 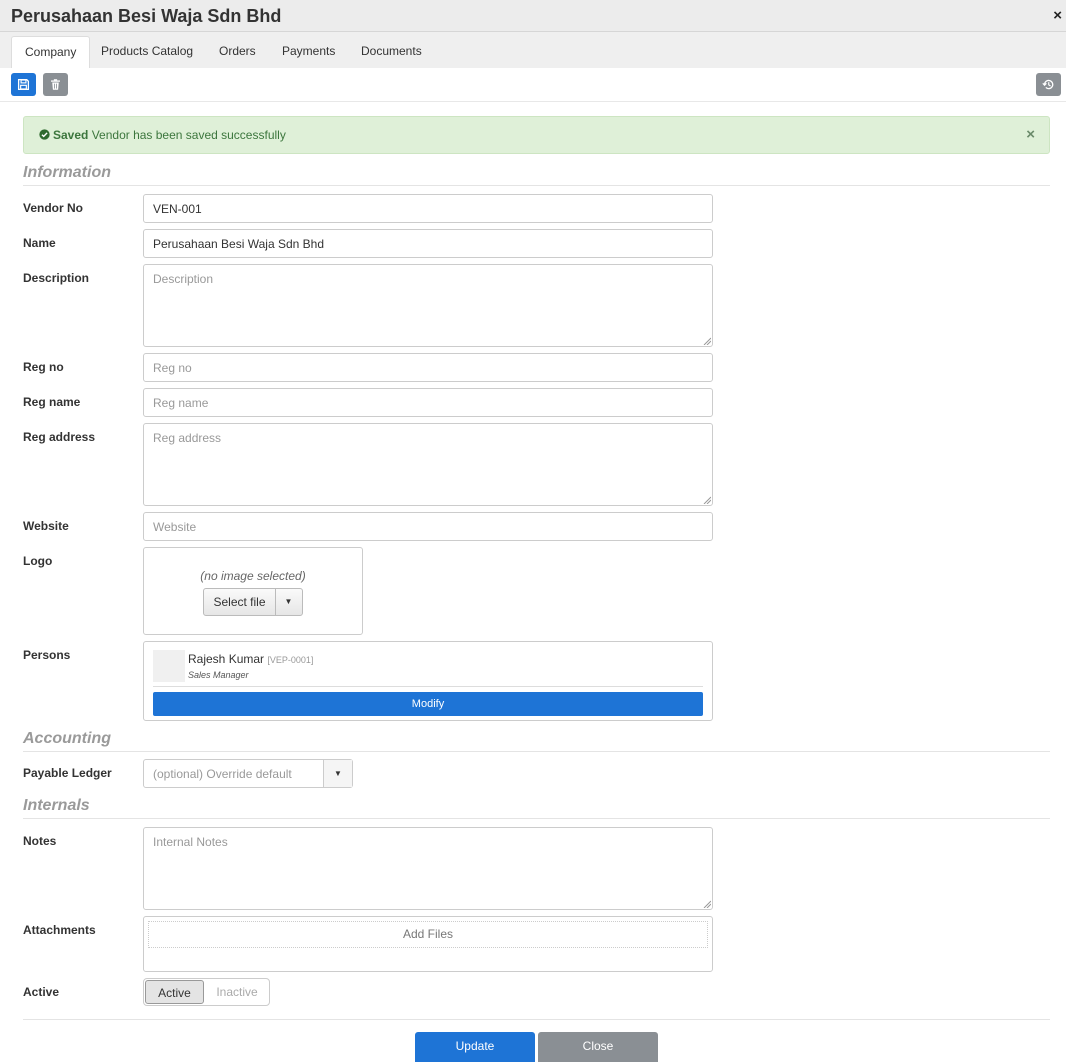 I want to click on description-placeholder: Description, so click(x=183, y=279).